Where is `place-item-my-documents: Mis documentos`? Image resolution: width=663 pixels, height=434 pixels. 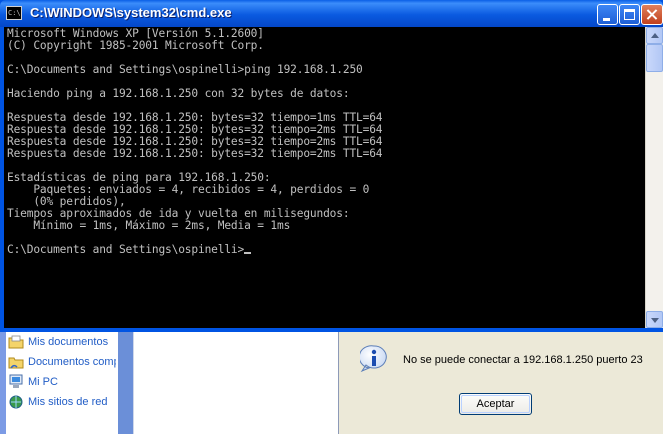 place-item-my-documents: Mis documentos is located at coordinates (62, 342).